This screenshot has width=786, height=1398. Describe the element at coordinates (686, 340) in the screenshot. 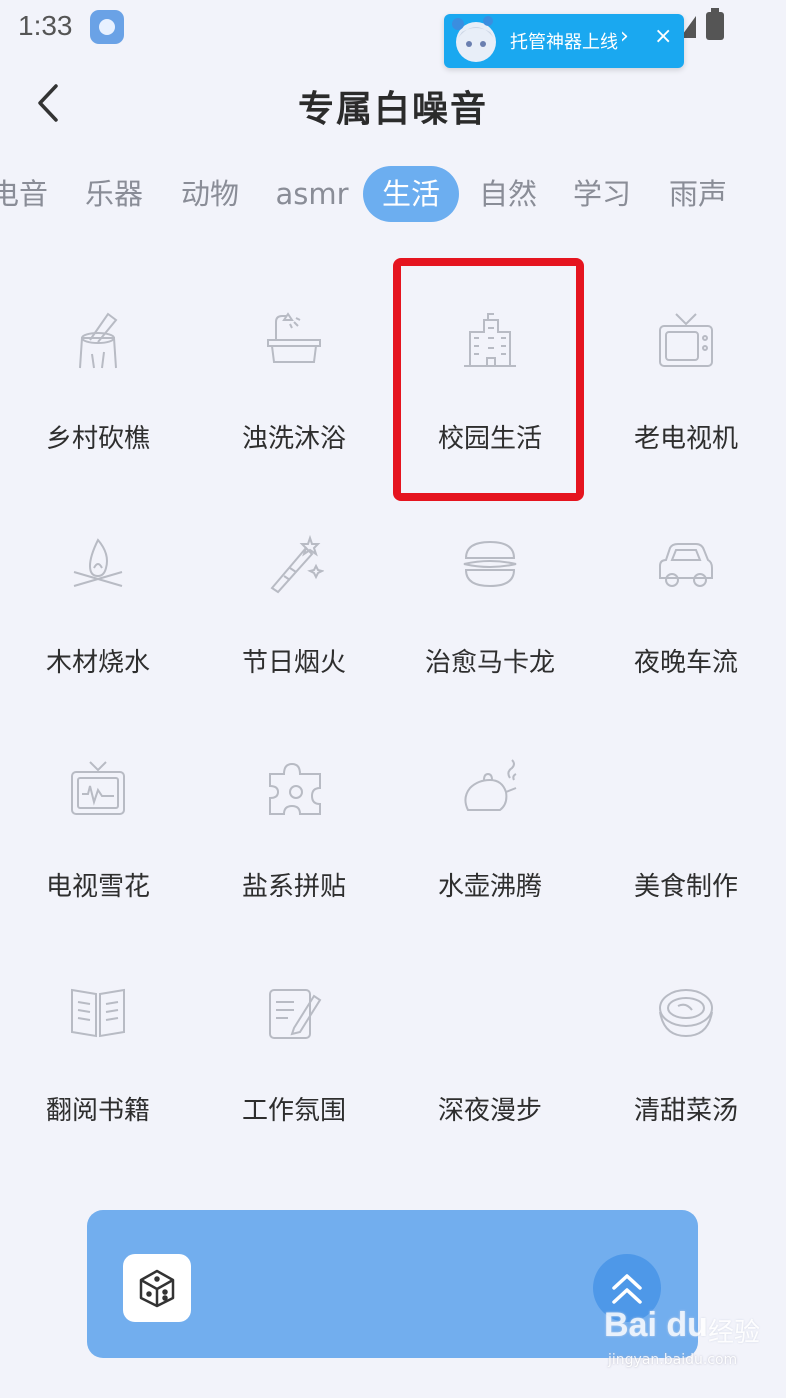

I see `old-tv-icon` at that location.